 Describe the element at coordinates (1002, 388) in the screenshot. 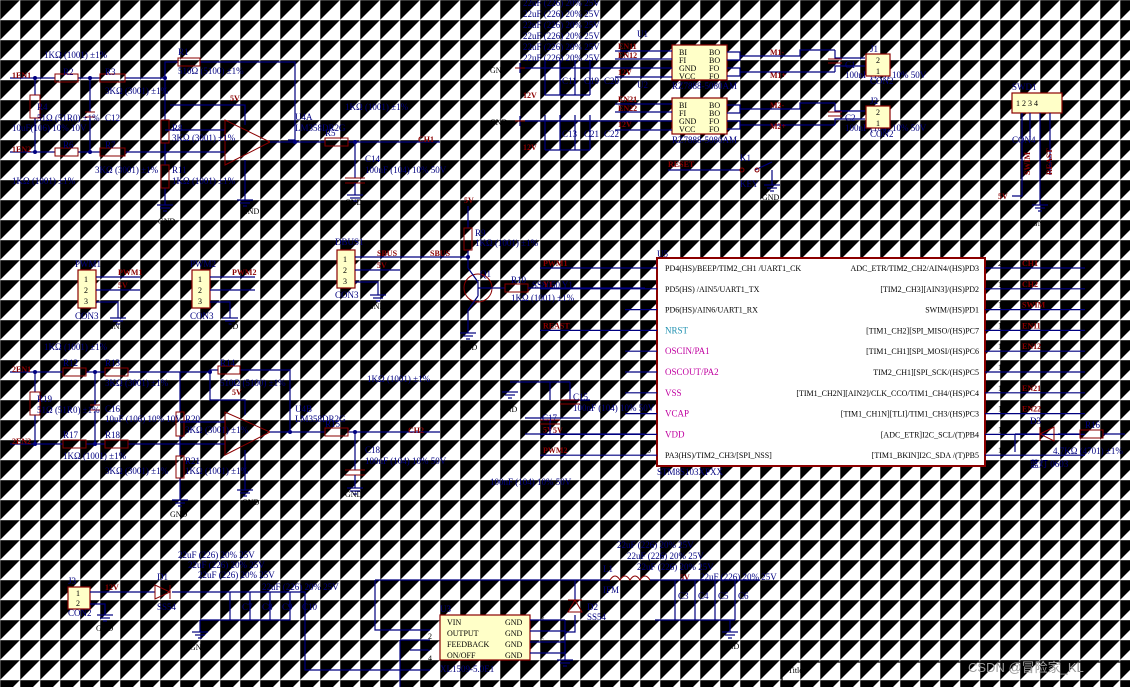

I see `pin-number: 14` at that location.